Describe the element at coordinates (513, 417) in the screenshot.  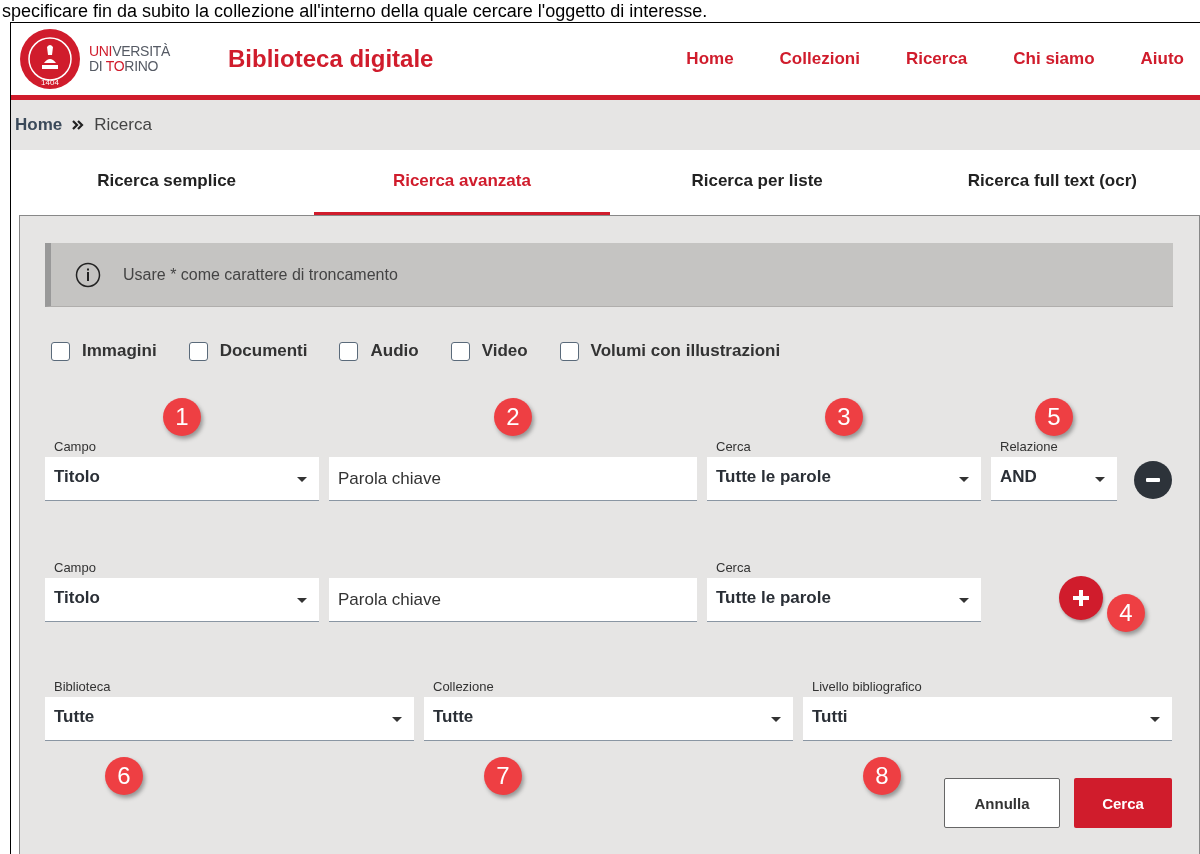
I see `number-marker: 2` at that location.